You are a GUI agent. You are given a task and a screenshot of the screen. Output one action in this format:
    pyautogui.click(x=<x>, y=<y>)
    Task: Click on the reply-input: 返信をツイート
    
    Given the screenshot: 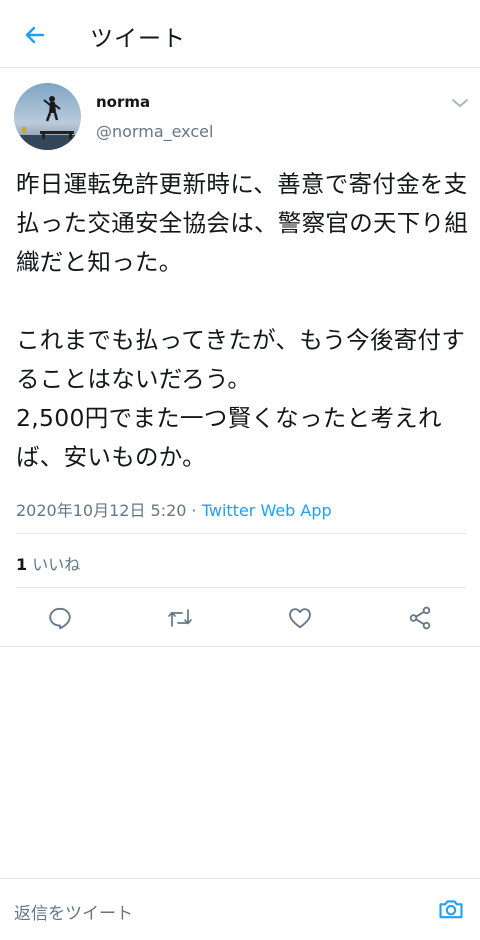 What is the action you would take?
    pyautogui.click(x=73, y=911)
    